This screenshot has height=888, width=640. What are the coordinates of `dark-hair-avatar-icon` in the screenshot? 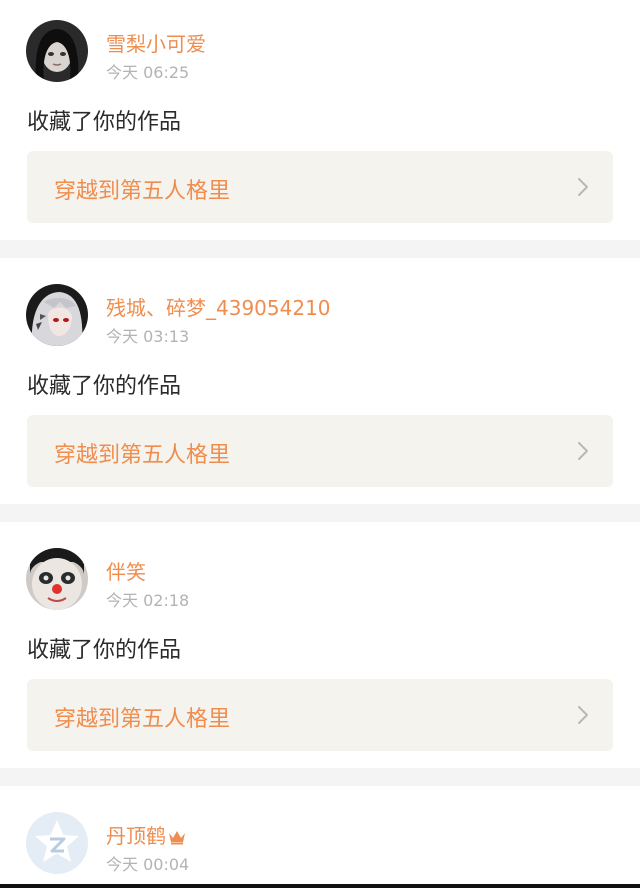 It's located at (57, 51).